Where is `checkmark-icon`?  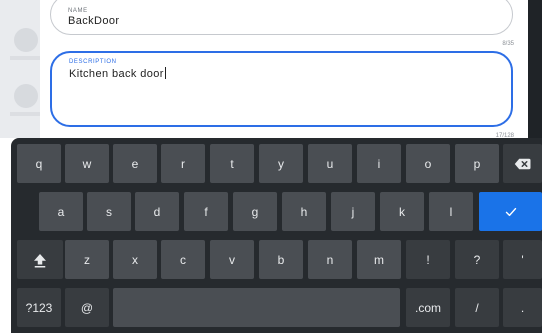 checkmark-icon is located at coordinates (510, 211).